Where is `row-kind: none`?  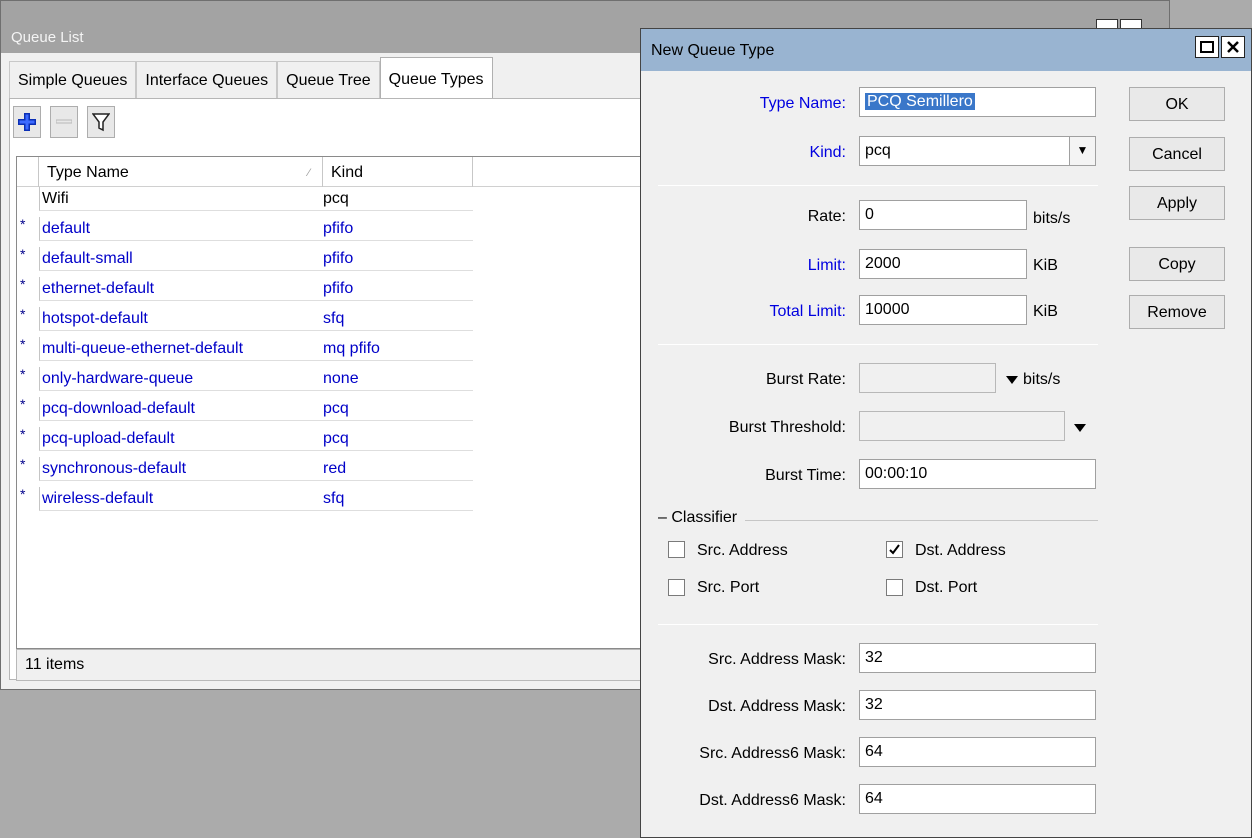 row-kind: none is located at coordinates (398, 379).